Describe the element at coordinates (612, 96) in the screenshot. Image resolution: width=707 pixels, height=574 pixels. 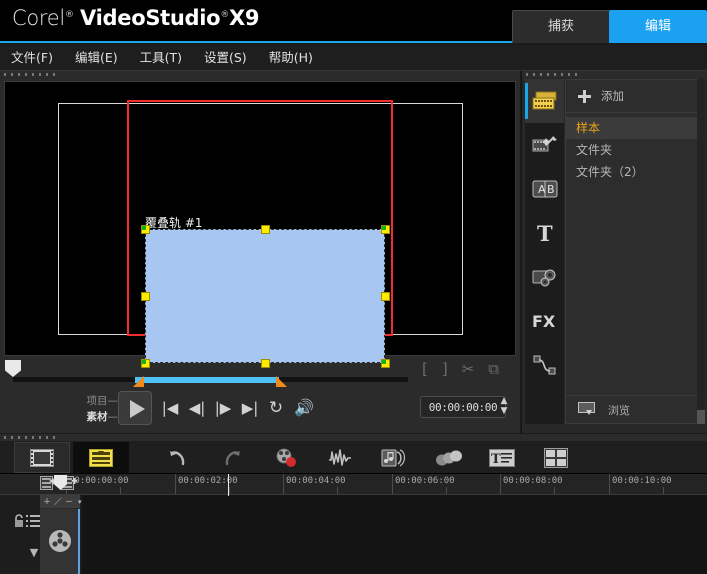
I see `add-folder-label: 添加` at that location.